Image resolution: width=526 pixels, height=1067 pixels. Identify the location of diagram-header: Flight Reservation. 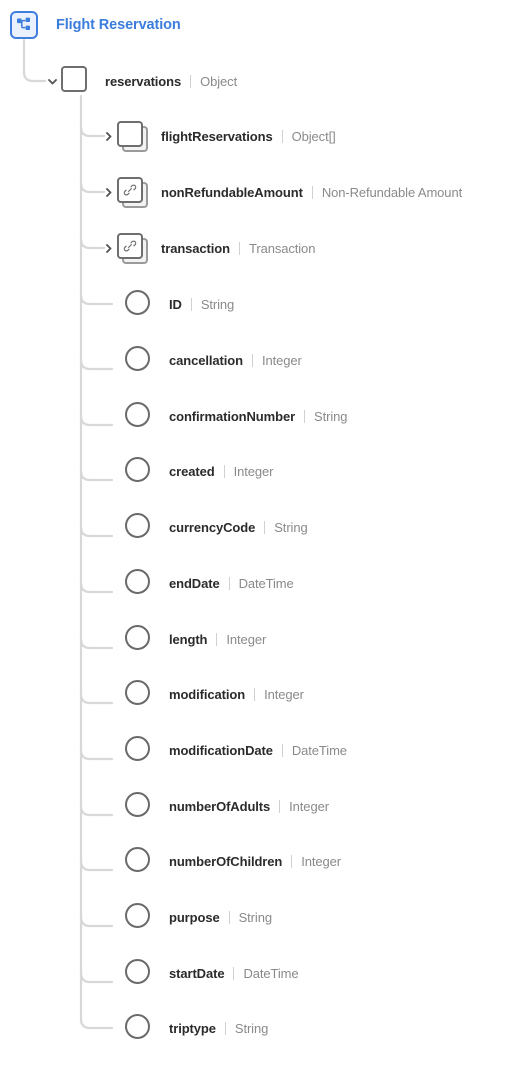
(95, 25).